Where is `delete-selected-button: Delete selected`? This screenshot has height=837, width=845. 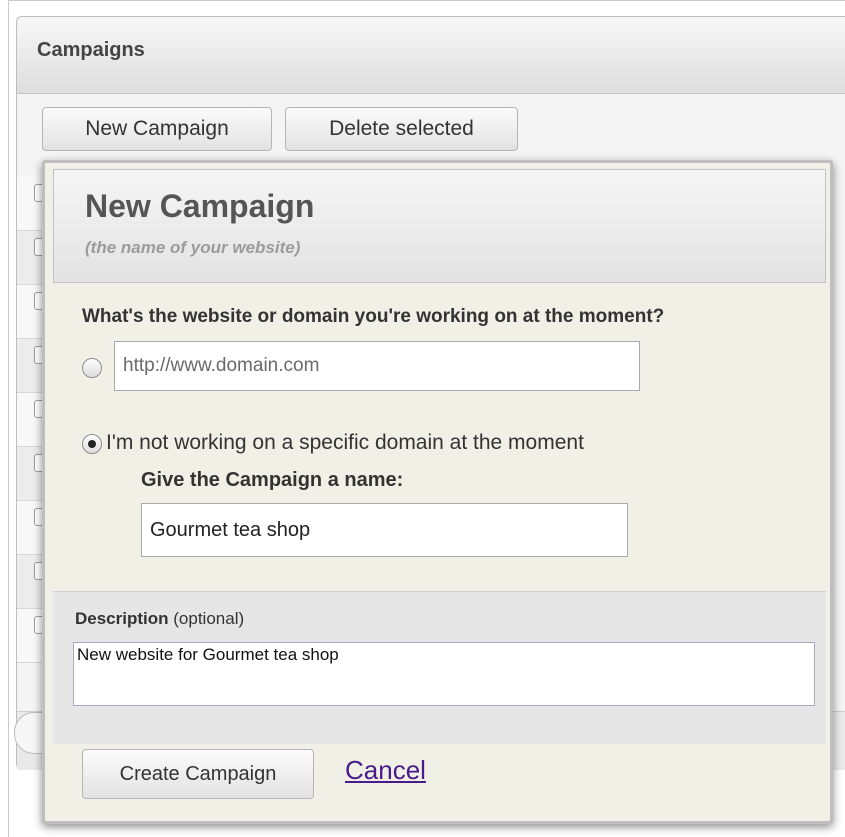 delete-selected-button: Delete selected is located at coordinates (401, 129).